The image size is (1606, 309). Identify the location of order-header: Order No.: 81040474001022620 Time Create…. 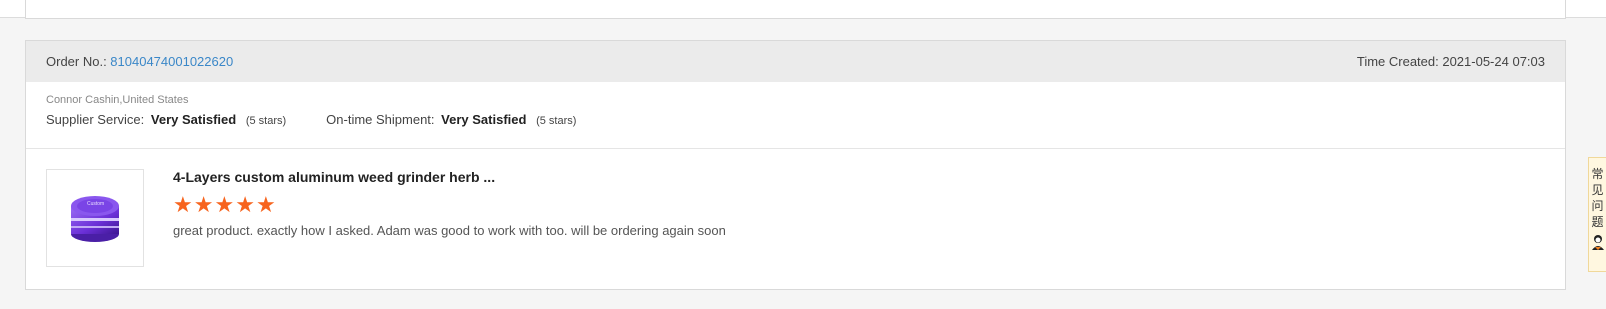
(795, 61).